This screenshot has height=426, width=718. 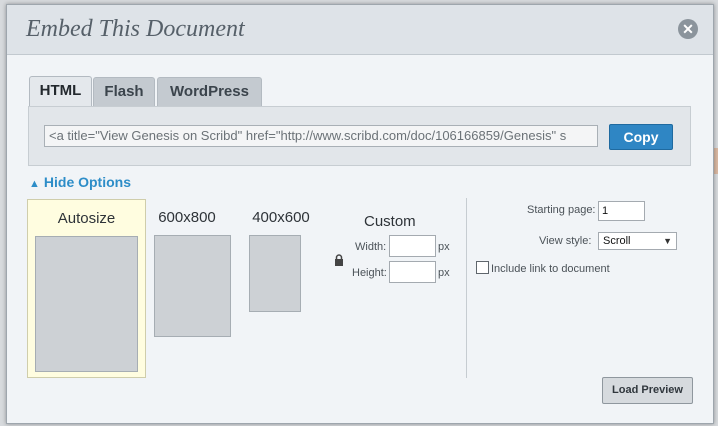 I want to click on size-label-600x800: 600x800, so click(x=187, y=217).